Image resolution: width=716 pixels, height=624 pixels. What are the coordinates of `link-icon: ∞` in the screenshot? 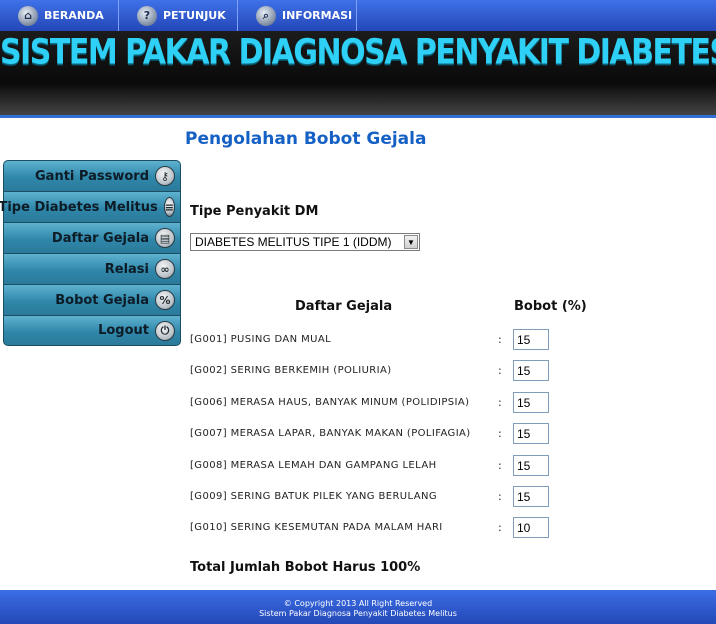 It's located at (165, 269).